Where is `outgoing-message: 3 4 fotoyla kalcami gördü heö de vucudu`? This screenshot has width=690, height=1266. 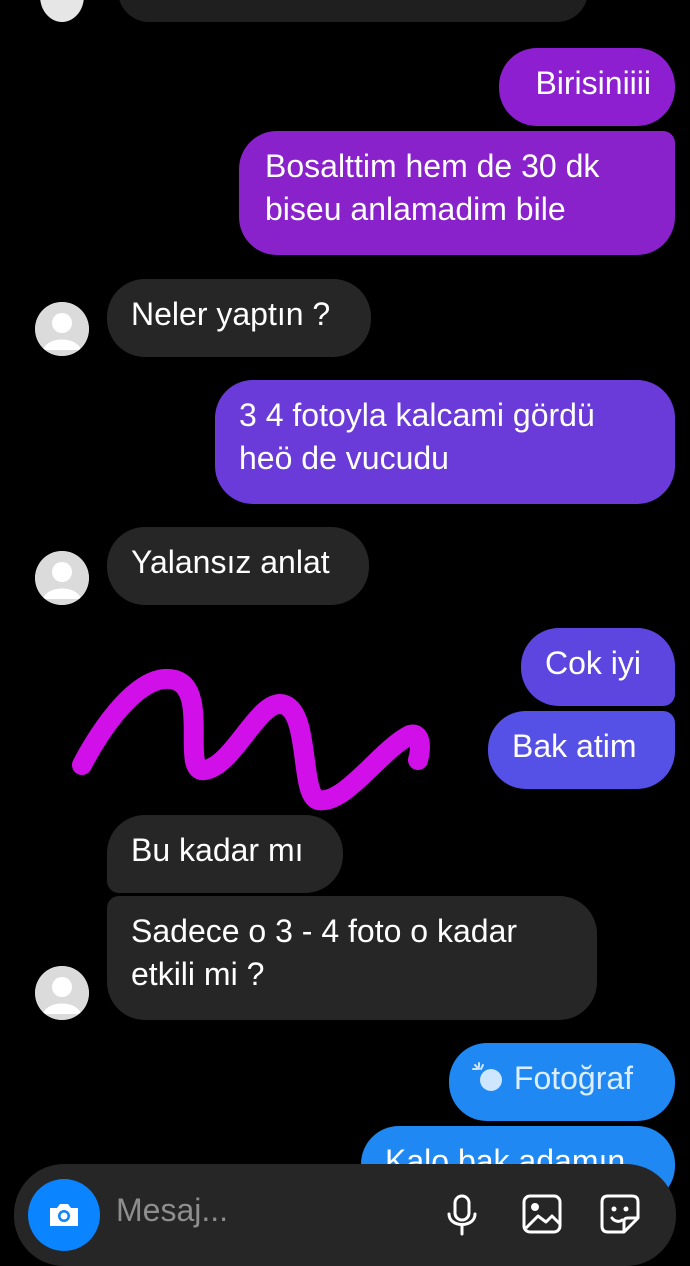 outgoing-message: 3 4 fotoyla kalcami gördü heö de vucudu is located at coordinates (445, 442).